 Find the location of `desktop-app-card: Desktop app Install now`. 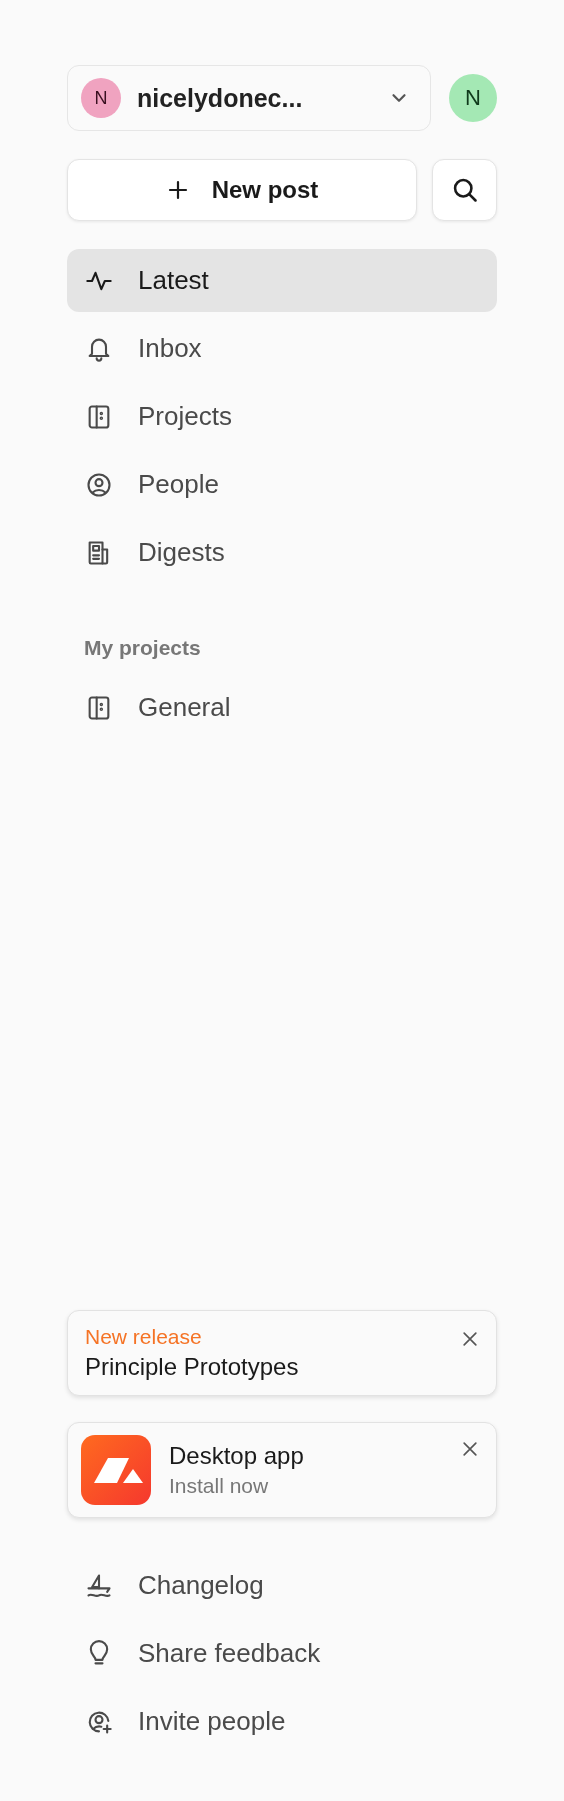

desktop-app-card: Desktop app Install now is located at coordinates (282, 1470).